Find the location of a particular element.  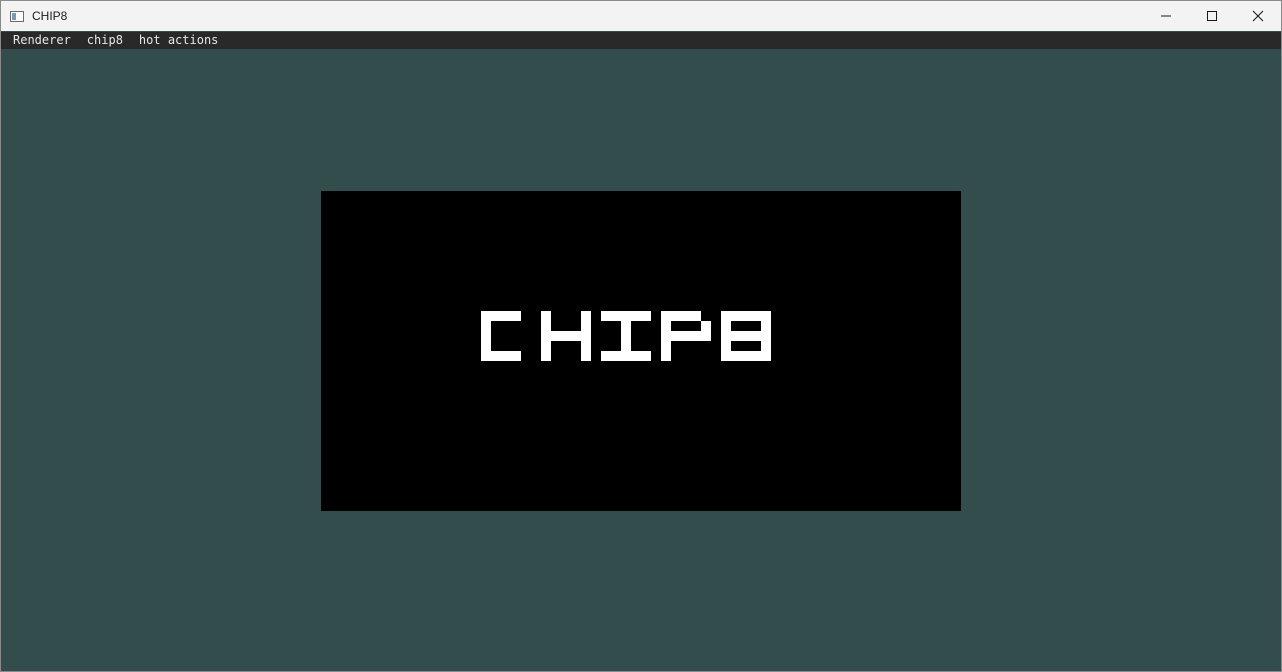

menu-bar: Renderer chip8 hot actions is located at coordinates (641, 40).